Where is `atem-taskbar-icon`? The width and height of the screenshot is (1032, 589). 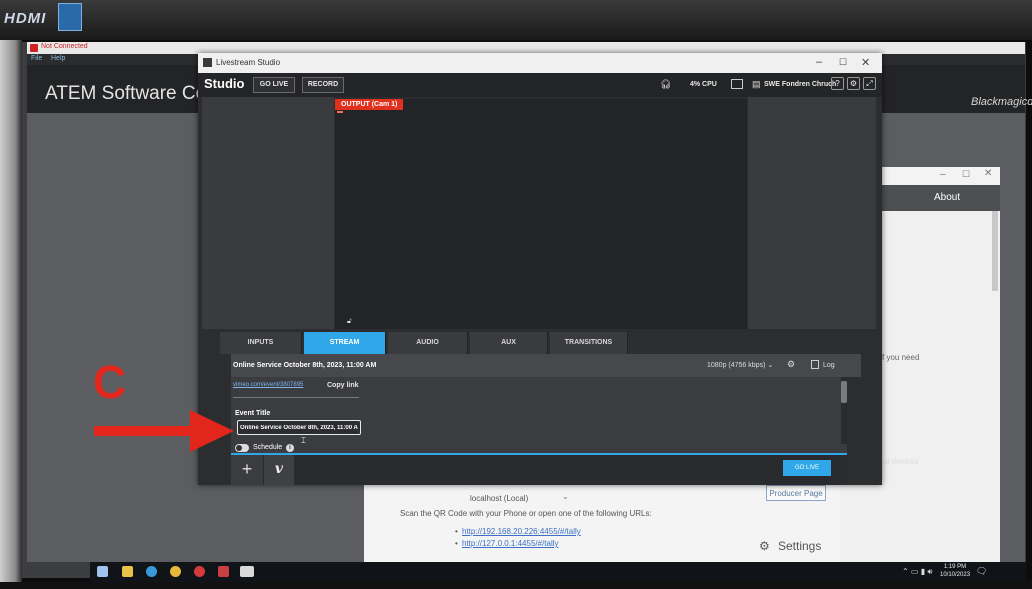 atem-taskbar-icon is located at coordinates (247, 571).